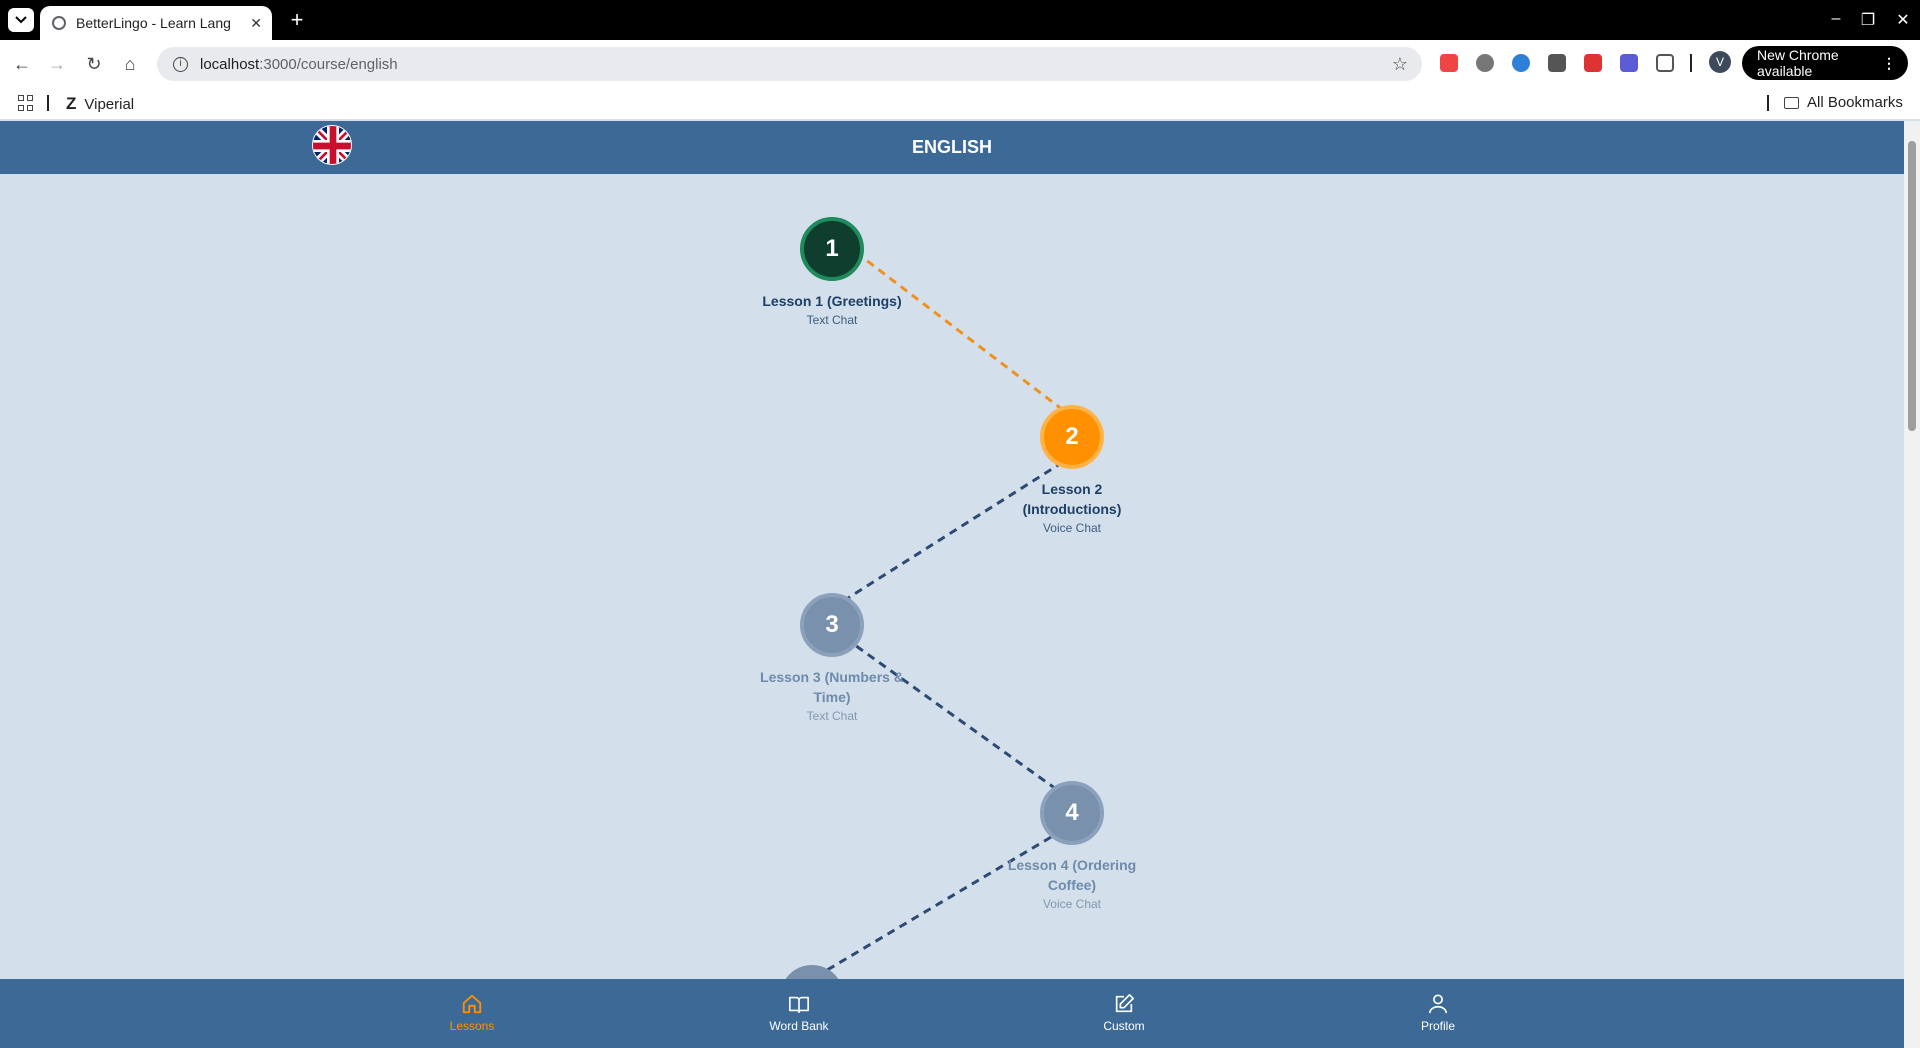 The height and width of the screenshot is (1048, 1920). I want to click on lesson-title: Lesson 2 (Introductions), so click(1072, 499).